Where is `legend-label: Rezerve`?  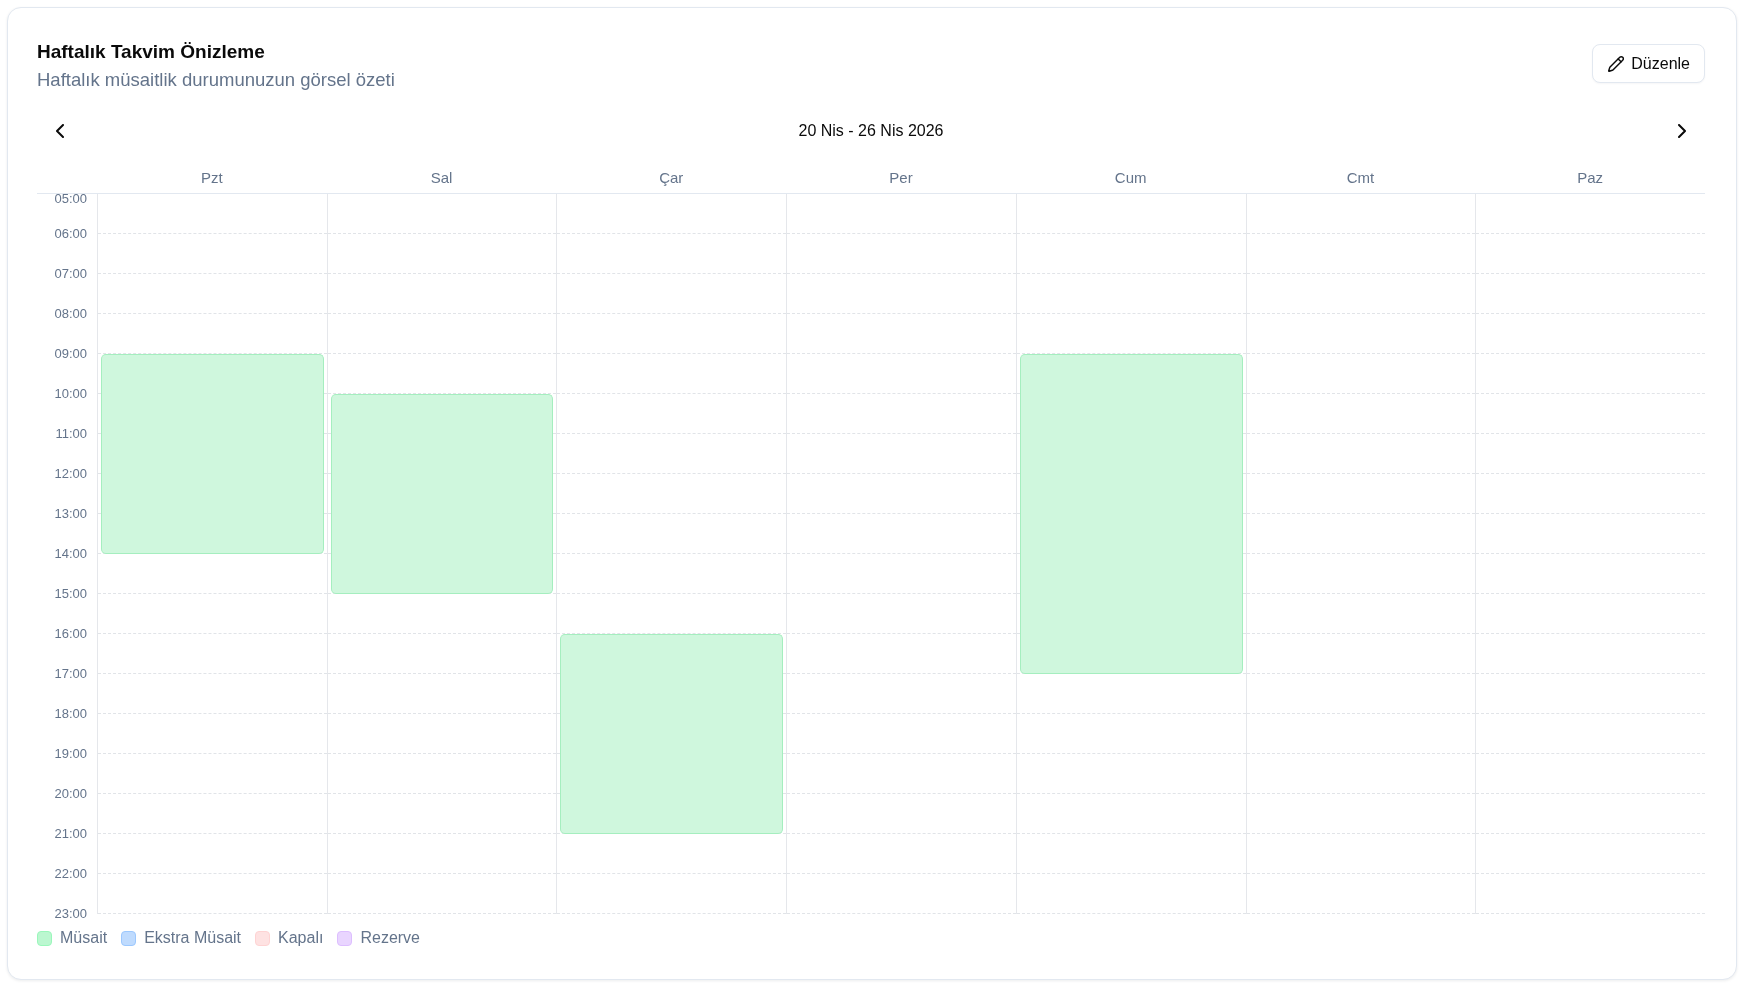 legend-label: Rezerve is located at coordinates (390, 938).